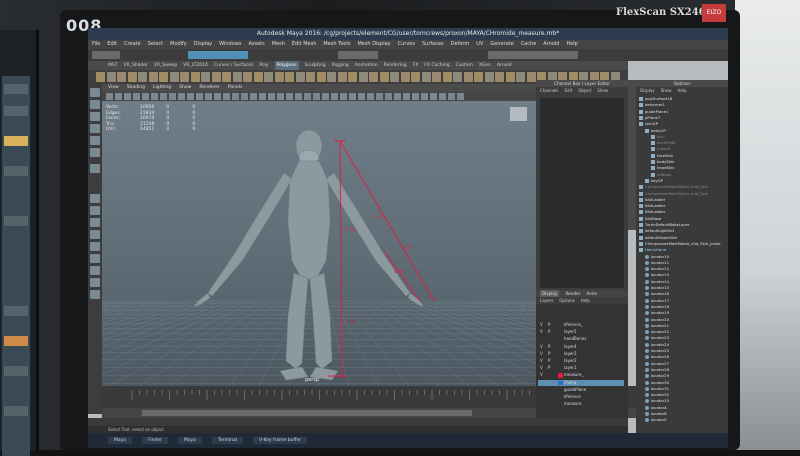  I want to click on side-panel-tabs, so click(632, 155).